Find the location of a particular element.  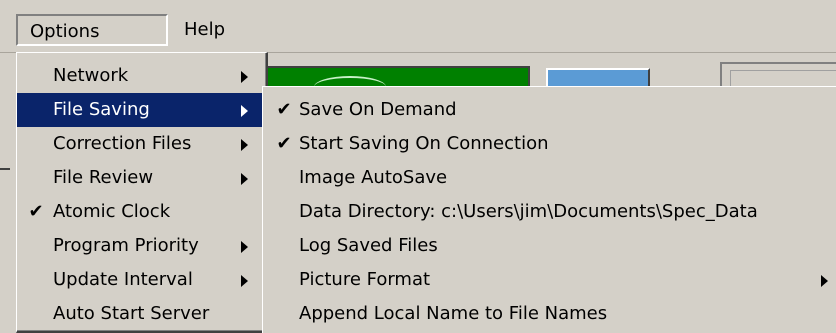

file-saving-item-picture-format: Picture Format is located at coordinates (549, 280).